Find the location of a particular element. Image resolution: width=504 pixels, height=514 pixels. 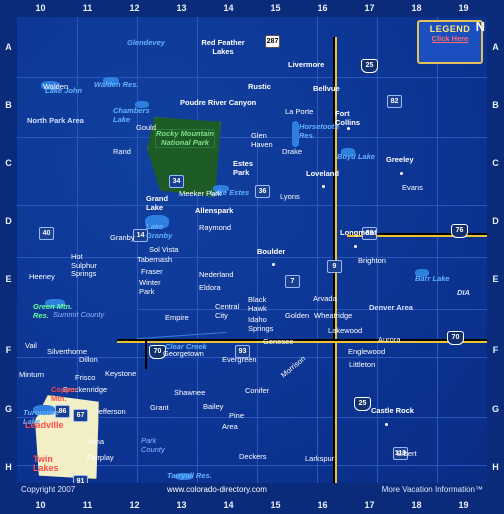

place-label-arvada: Arvada is located at coordinates (325, 298).